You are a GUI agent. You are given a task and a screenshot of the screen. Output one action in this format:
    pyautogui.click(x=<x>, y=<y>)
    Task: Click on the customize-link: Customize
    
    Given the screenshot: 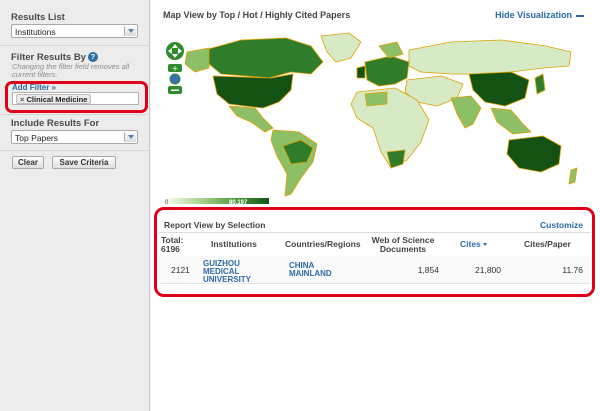 What is the action you would take?
    pyautogui.click(x=561, y=225)
    